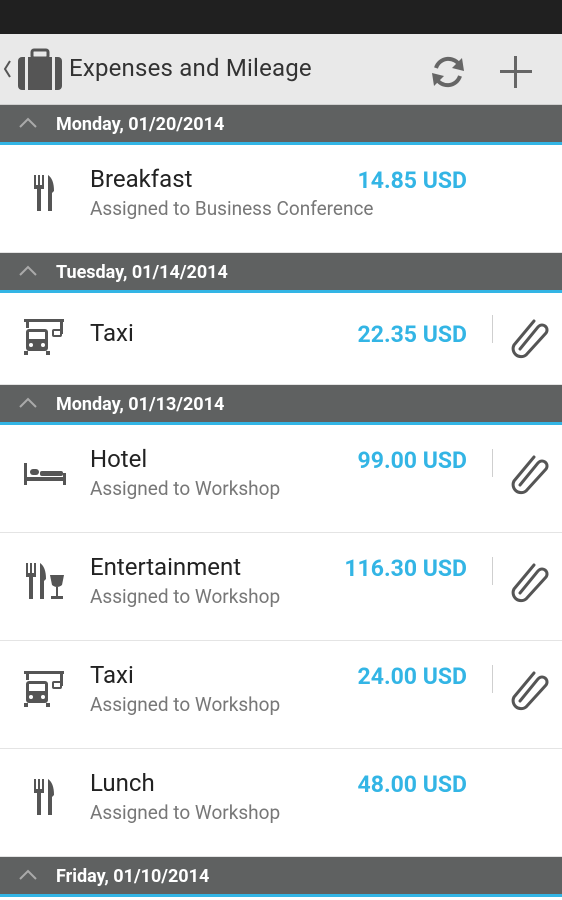 This screenshot has width=562, height=900. Describe the element at coordinates (122, 783) in the screenshot. I see `expense-name: Lunch` at that location.